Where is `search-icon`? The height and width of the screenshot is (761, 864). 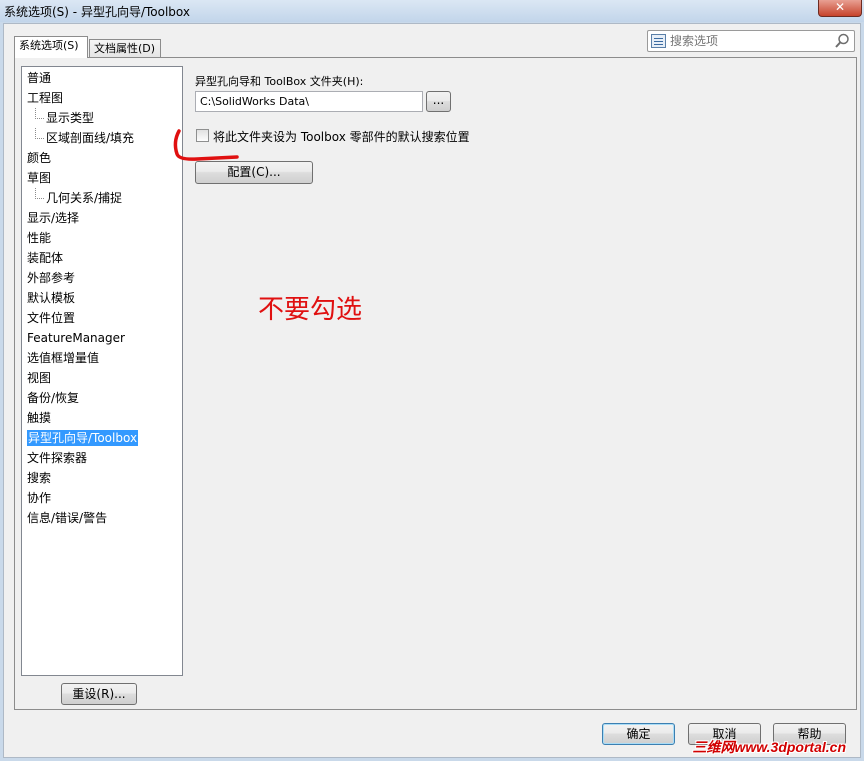
search-icon is located at coordinates (842, 41).